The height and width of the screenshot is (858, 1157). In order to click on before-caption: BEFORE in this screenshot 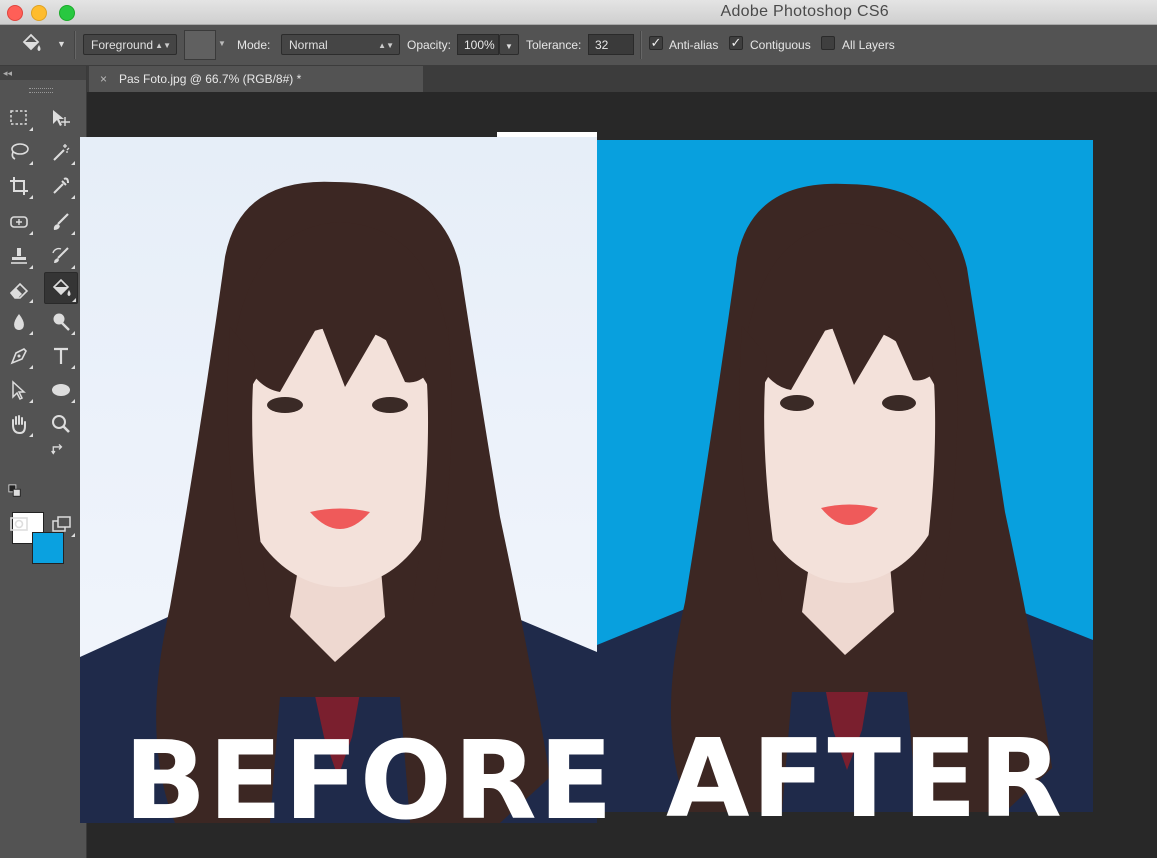, I will do `click(369, 781)`.